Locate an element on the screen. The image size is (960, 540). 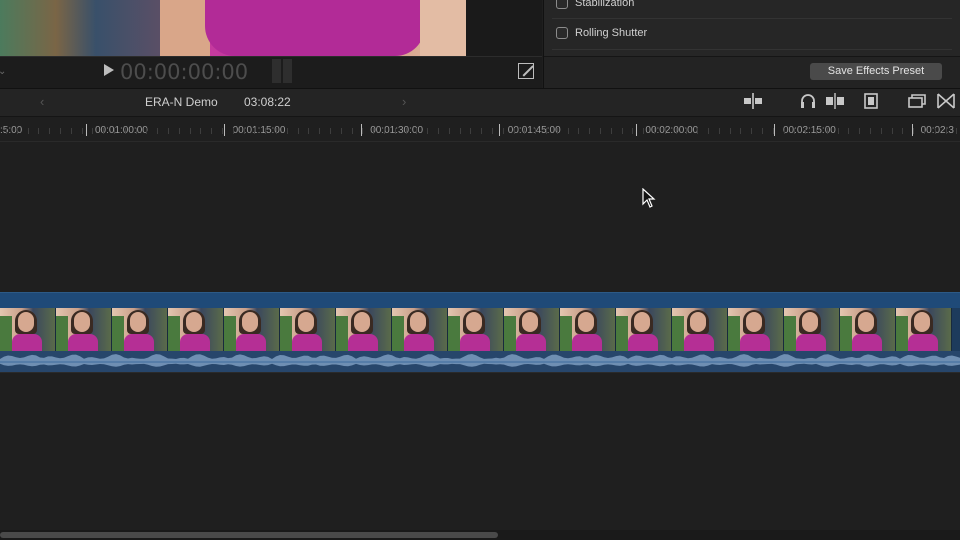
clip-title-bar is located at coordinates (480, 300).